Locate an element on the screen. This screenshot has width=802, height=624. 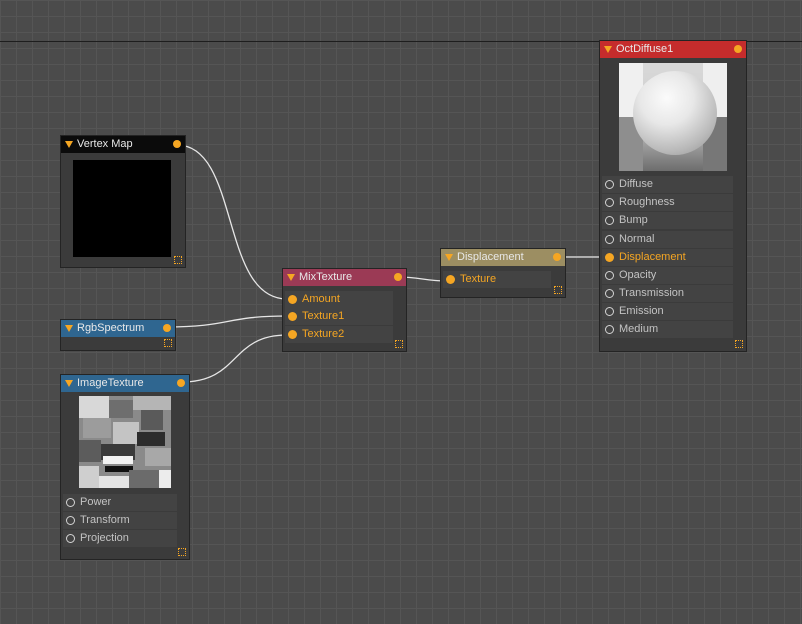
pin-label: Projection is located at coordinates (104, 538).